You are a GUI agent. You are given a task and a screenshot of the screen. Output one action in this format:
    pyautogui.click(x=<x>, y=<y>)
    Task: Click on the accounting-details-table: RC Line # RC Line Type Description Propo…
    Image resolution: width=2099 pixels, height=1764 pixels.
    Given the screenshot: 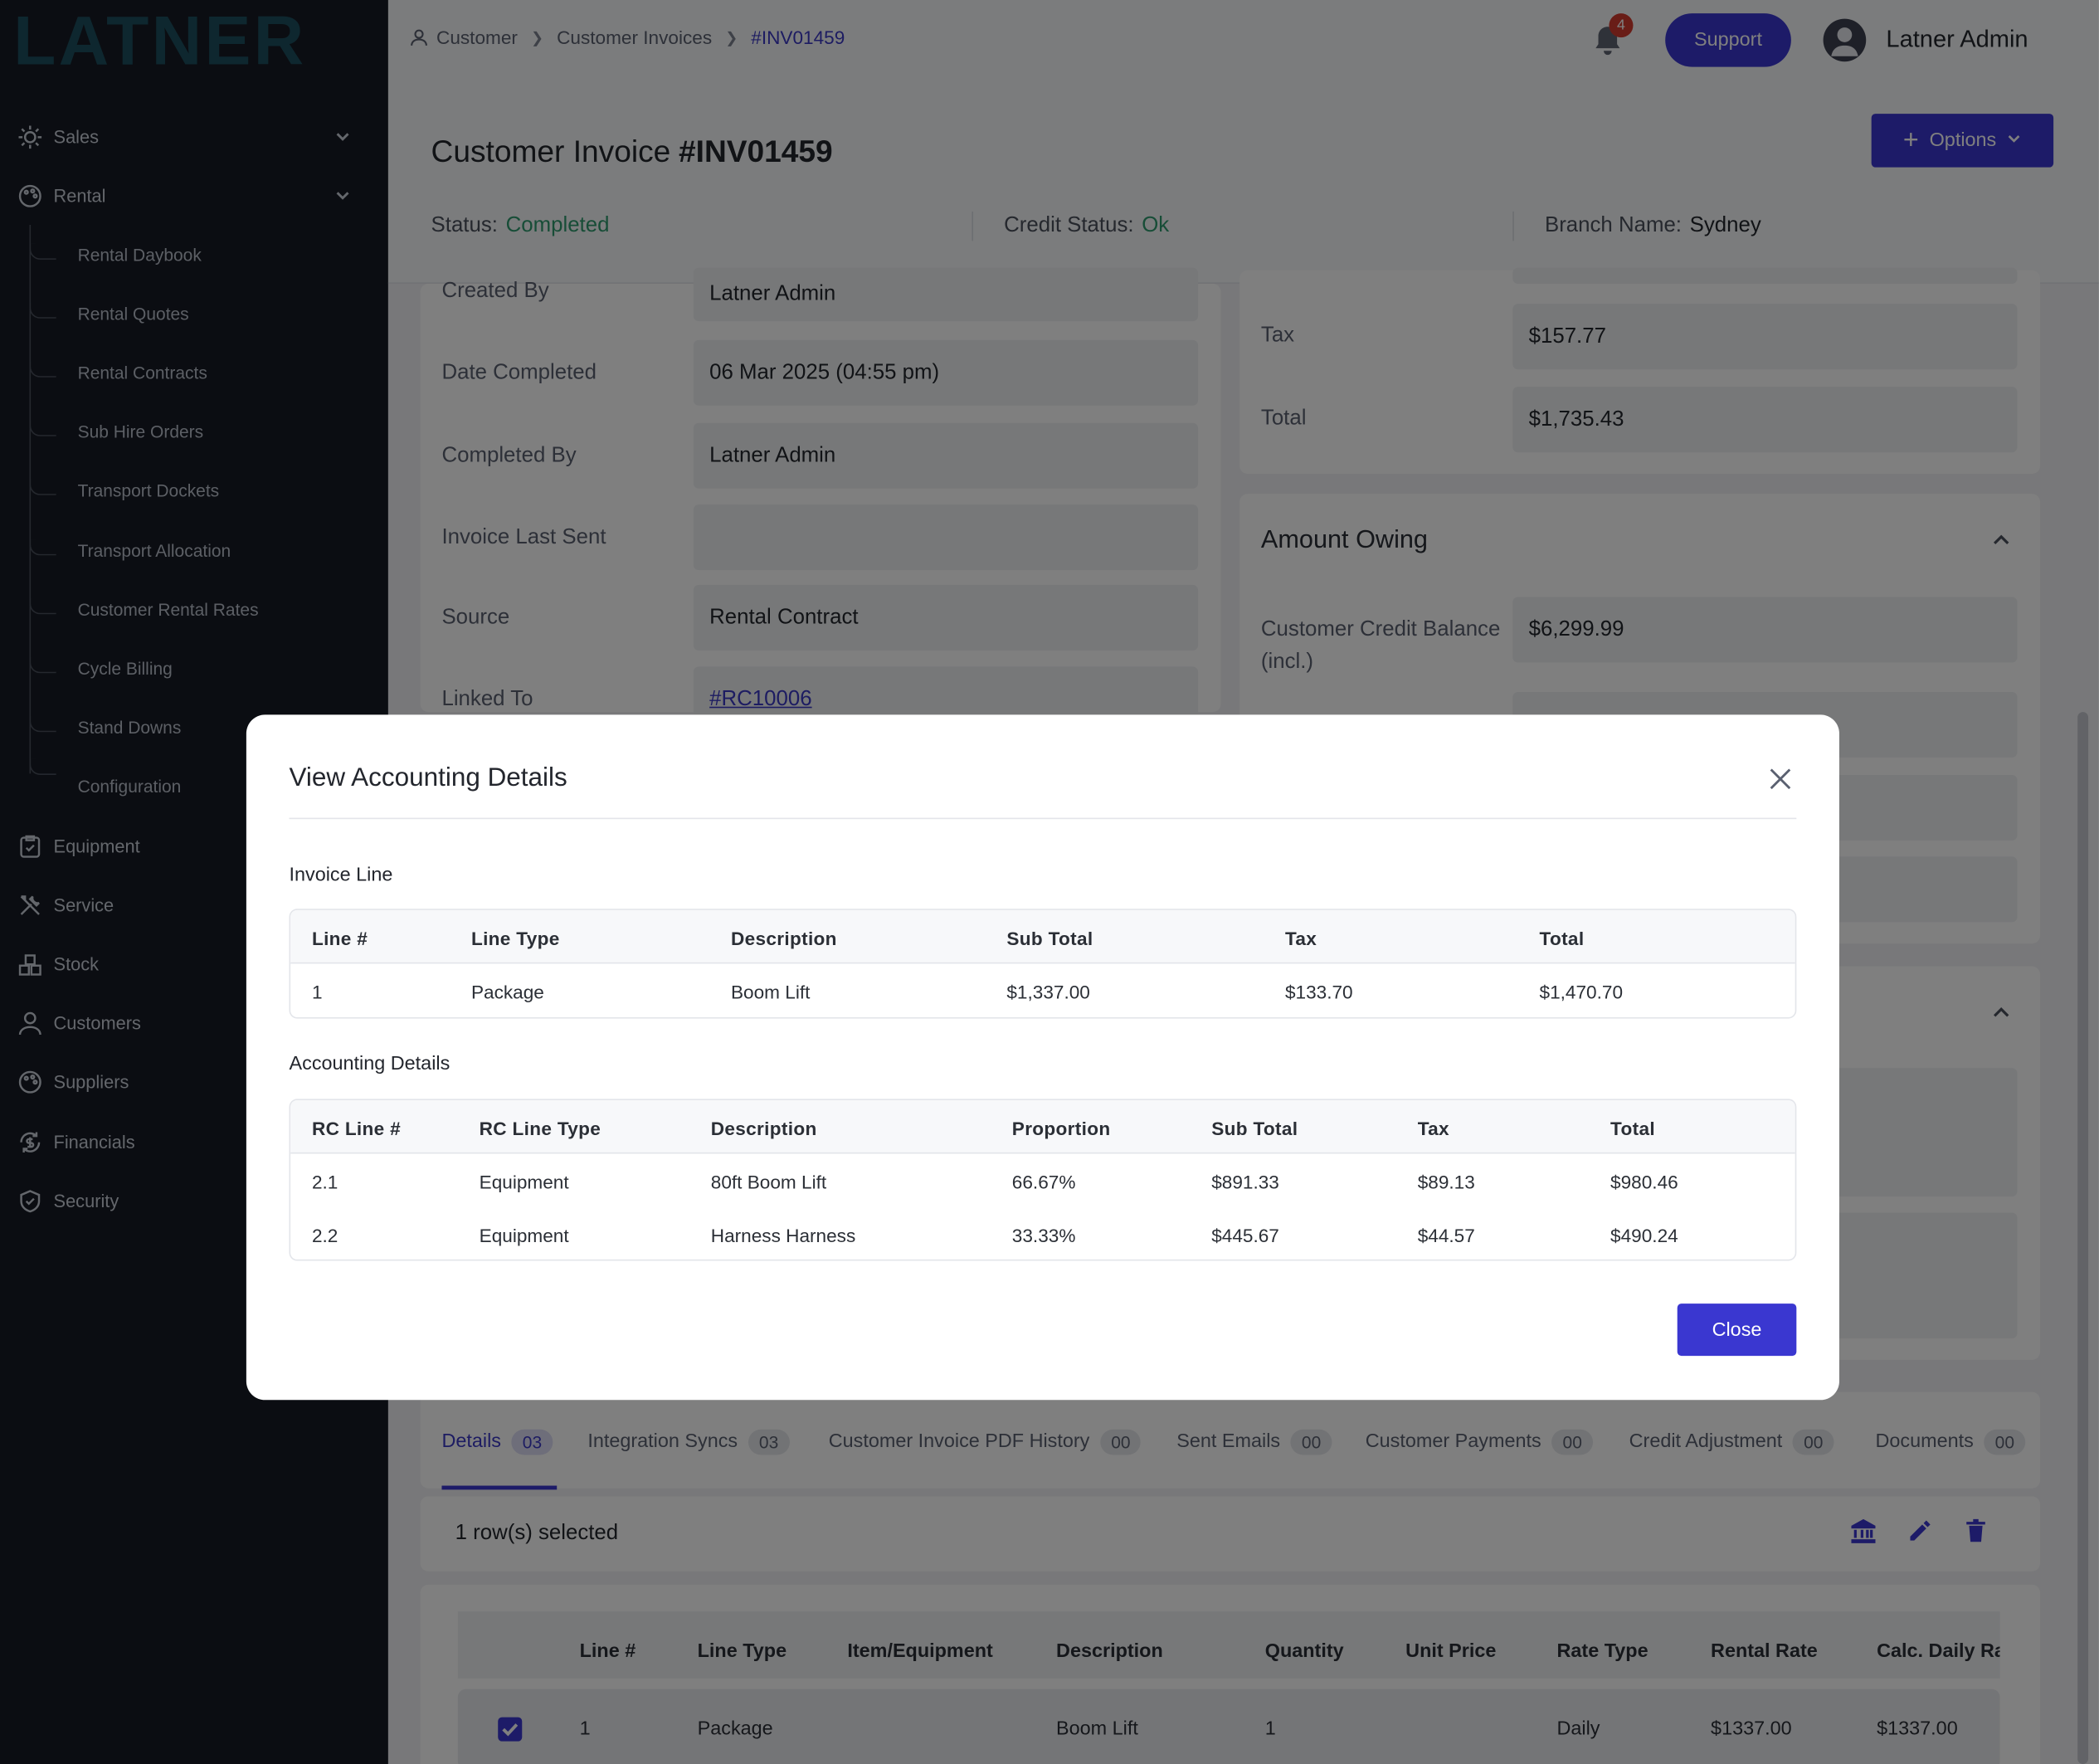 What is the action you would take?
    pyautogui.click(x=1043, y=1180)
    